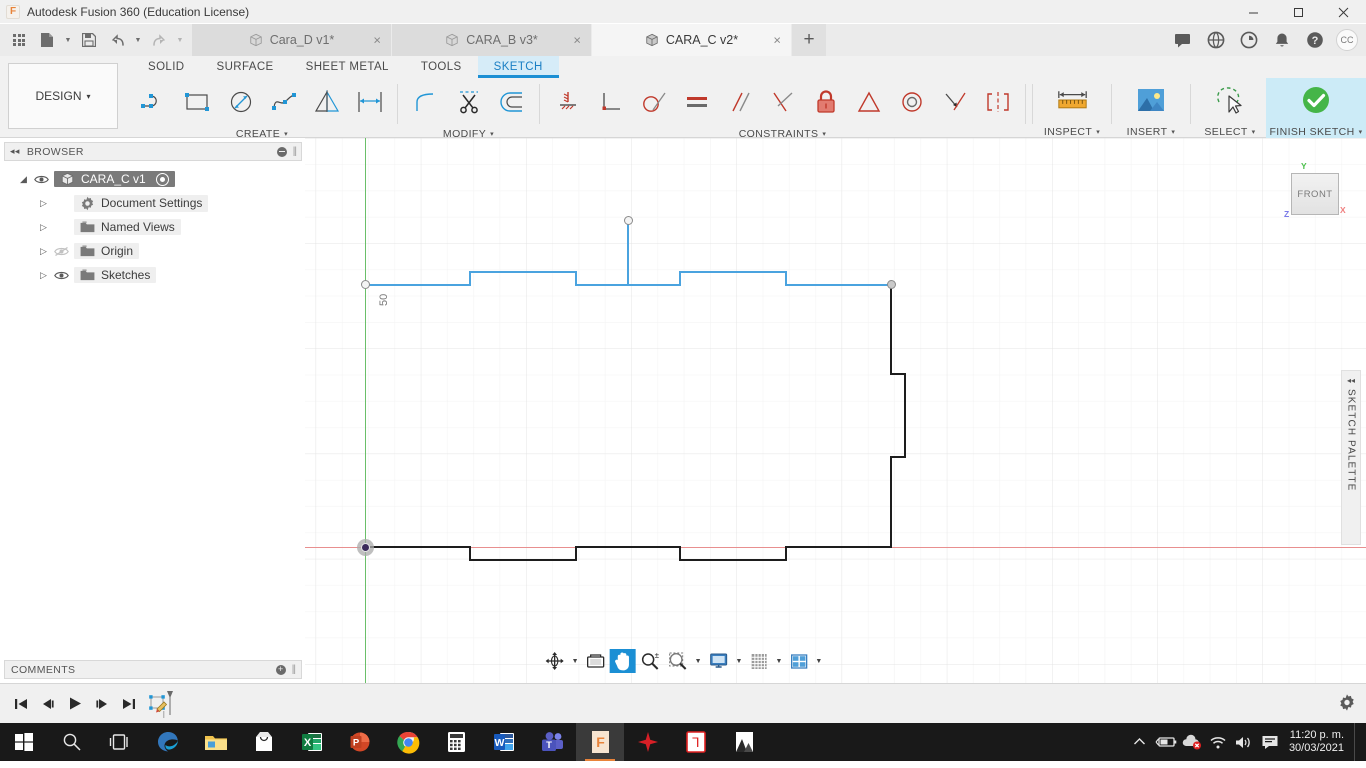 This screenshot has width=1366, height=768. Describe the element at coordinates (154, 102) in the screenshot. I see `line-icon` at that location.